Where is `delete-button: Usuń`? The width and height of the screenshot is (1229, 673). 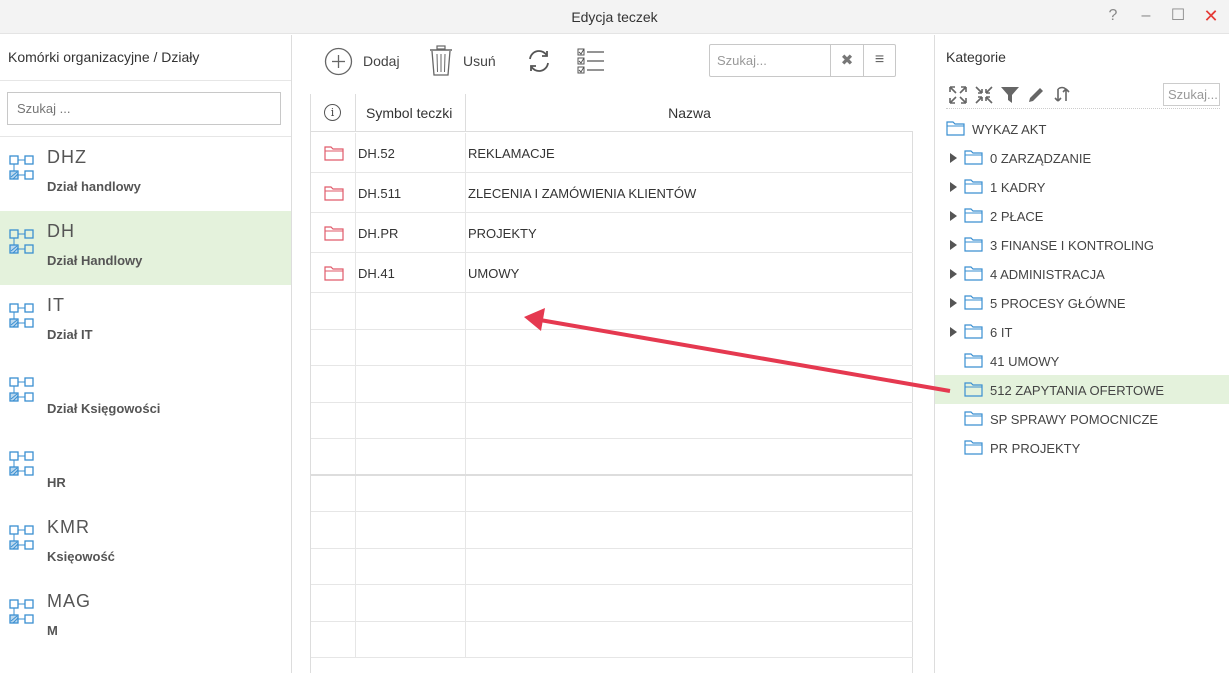
delete-button: Usuń is located at coordinates (462, 61).